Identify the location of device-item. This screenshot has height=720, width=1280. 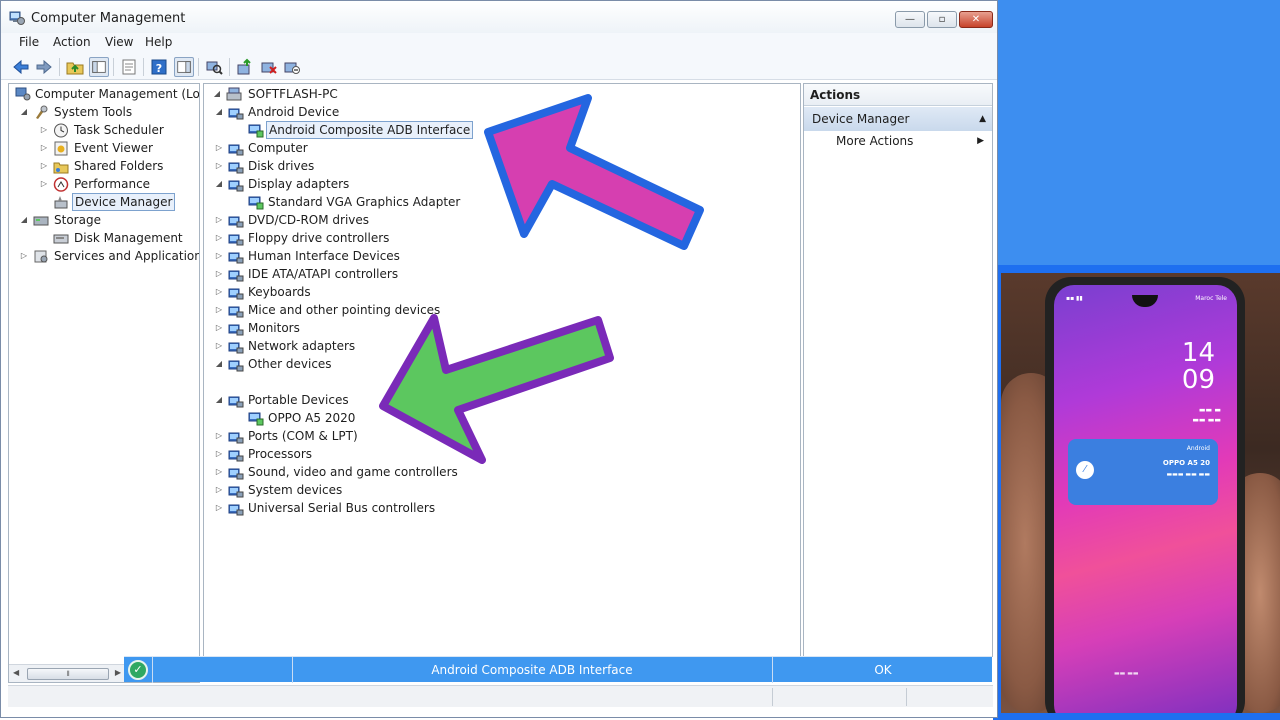
(503, 382).